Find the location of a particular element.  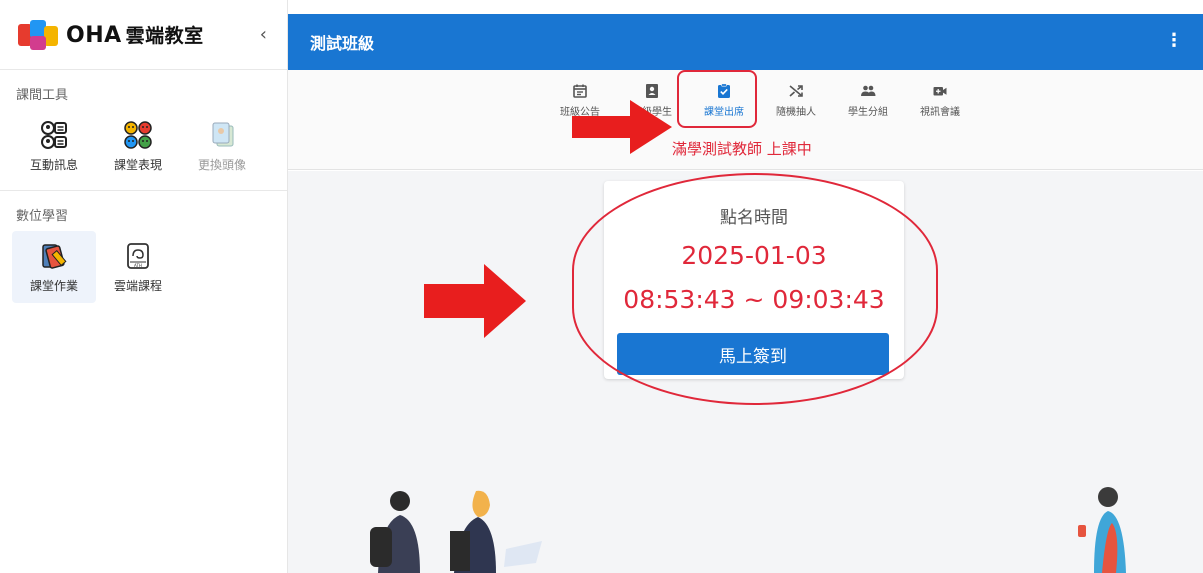

tool-class-performance: 課堂表現 is located at coordinates (138, 146).